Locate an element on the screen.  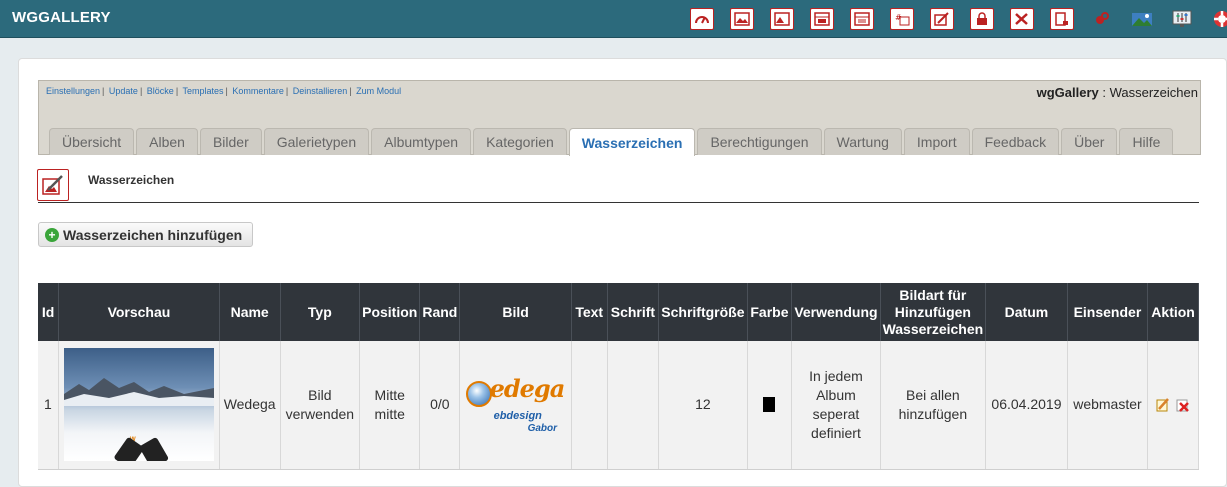
cell-vorschau: W is located at coordinates (139, 405).